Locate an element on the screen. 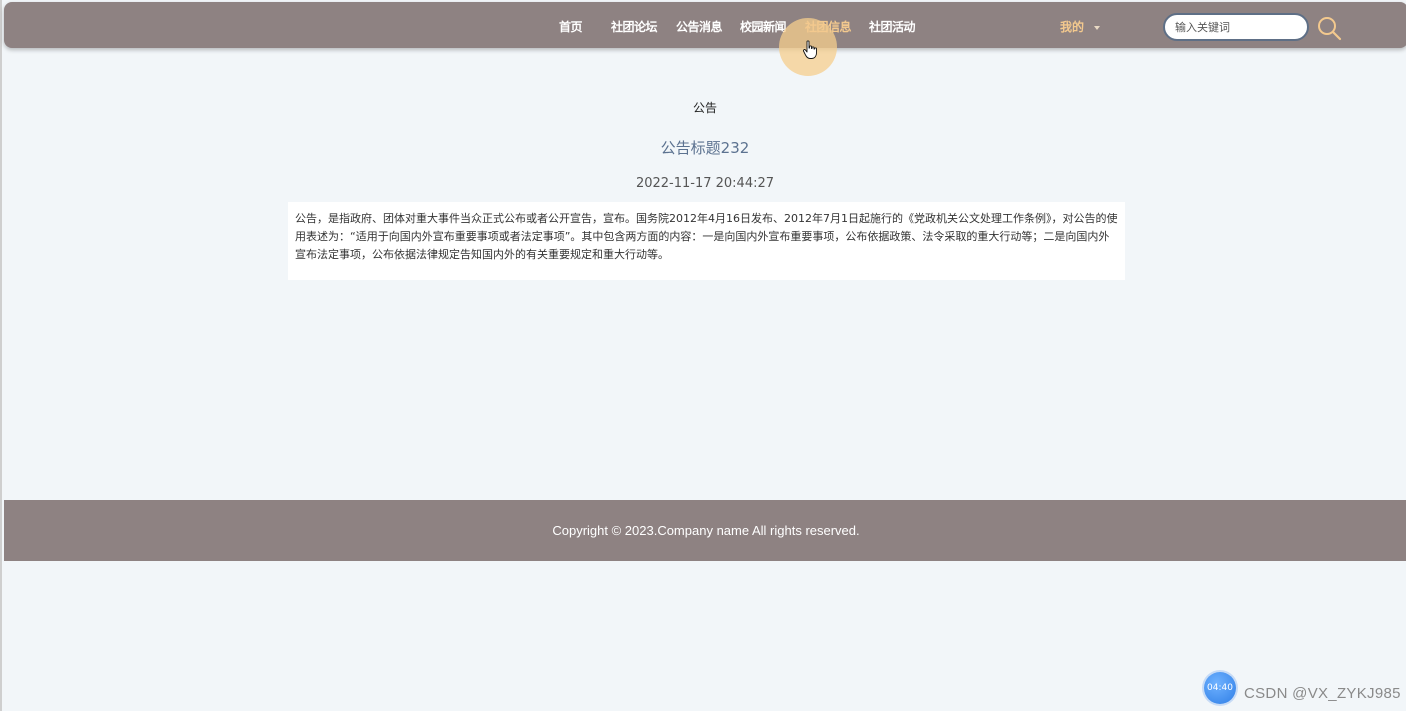  chevron-down-icon is located at coordinates (1097, 27).